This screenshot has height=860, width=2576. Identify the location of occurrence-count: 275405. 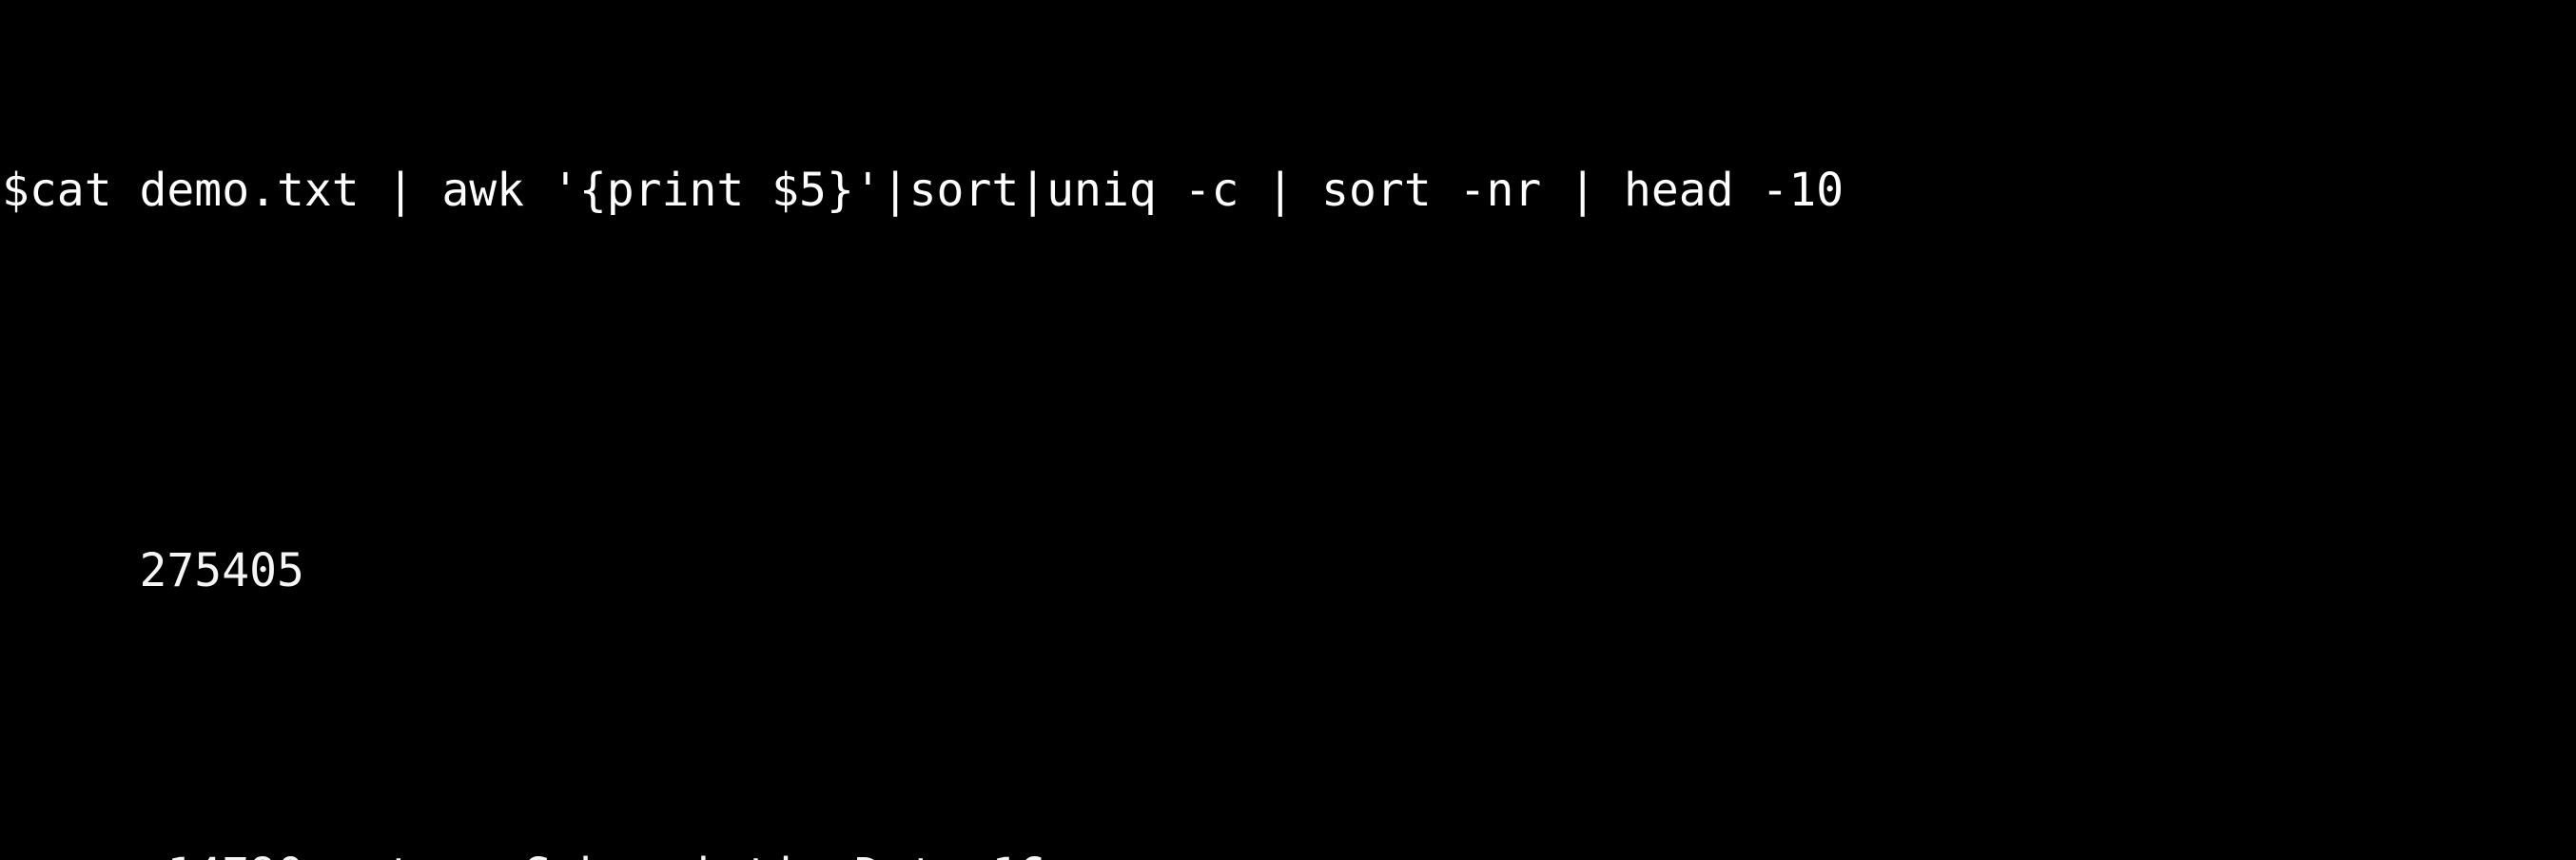
(207, 570).